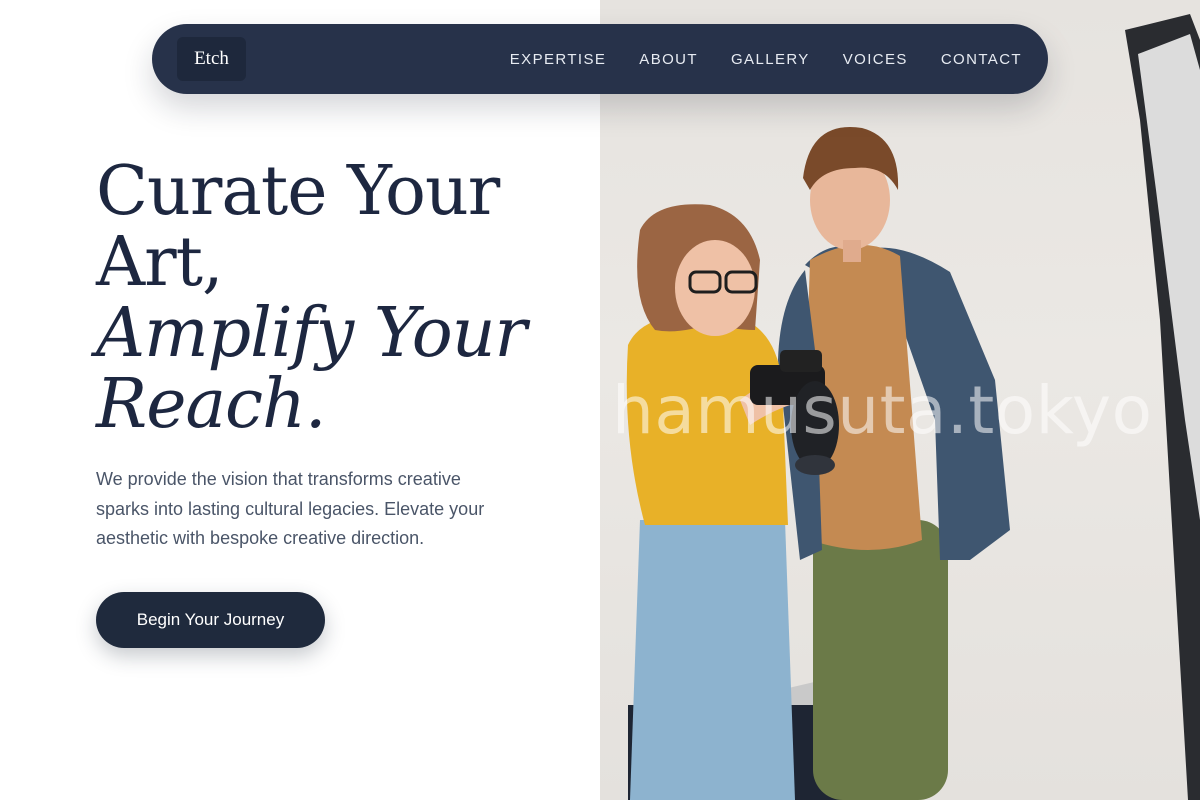 This screenshot has height=800, width=1200. What do you see at coordinates (875, 59) in the screenshot?
I see `nav-link-voices: VOICES` at bounding box center [875, 59].